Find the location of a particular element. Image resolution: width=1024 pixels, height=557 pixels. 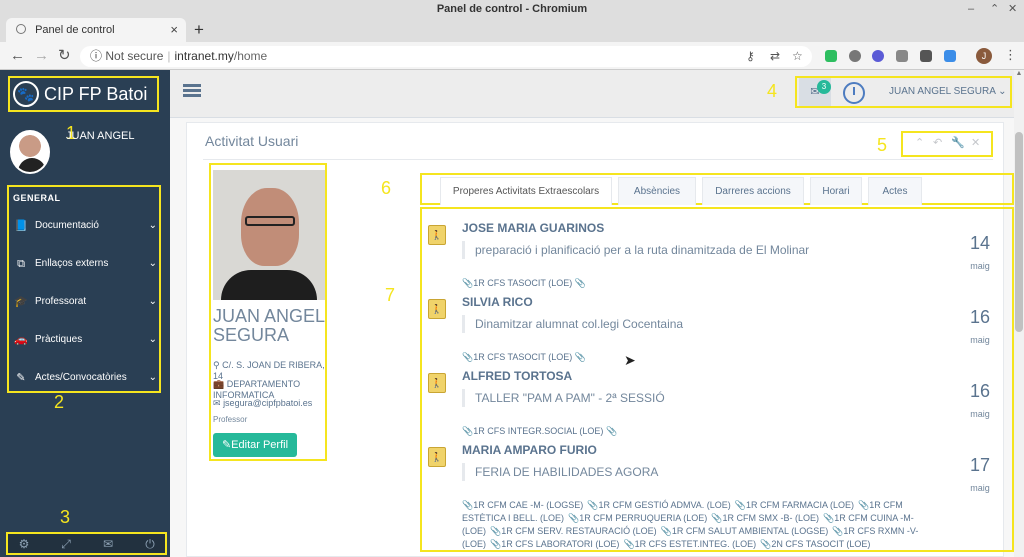

user-menu-label: JUAN ANGEL SEGURA is located at coordinates (942, 91).